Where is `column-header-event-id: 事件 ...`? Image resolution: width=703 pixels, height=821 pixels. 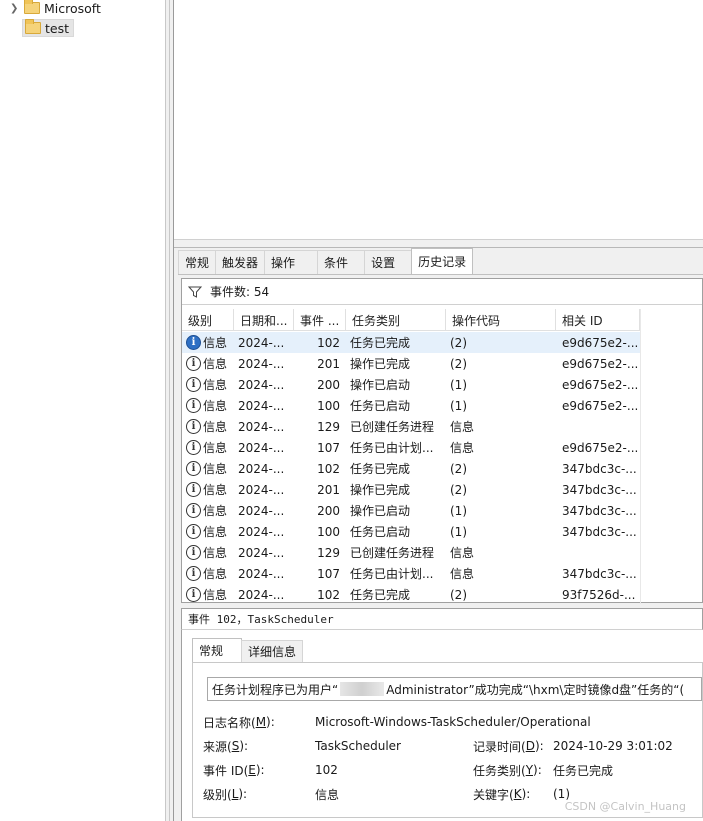
column-header-event-id: 事件 ... is located at coordinates (320, 320).